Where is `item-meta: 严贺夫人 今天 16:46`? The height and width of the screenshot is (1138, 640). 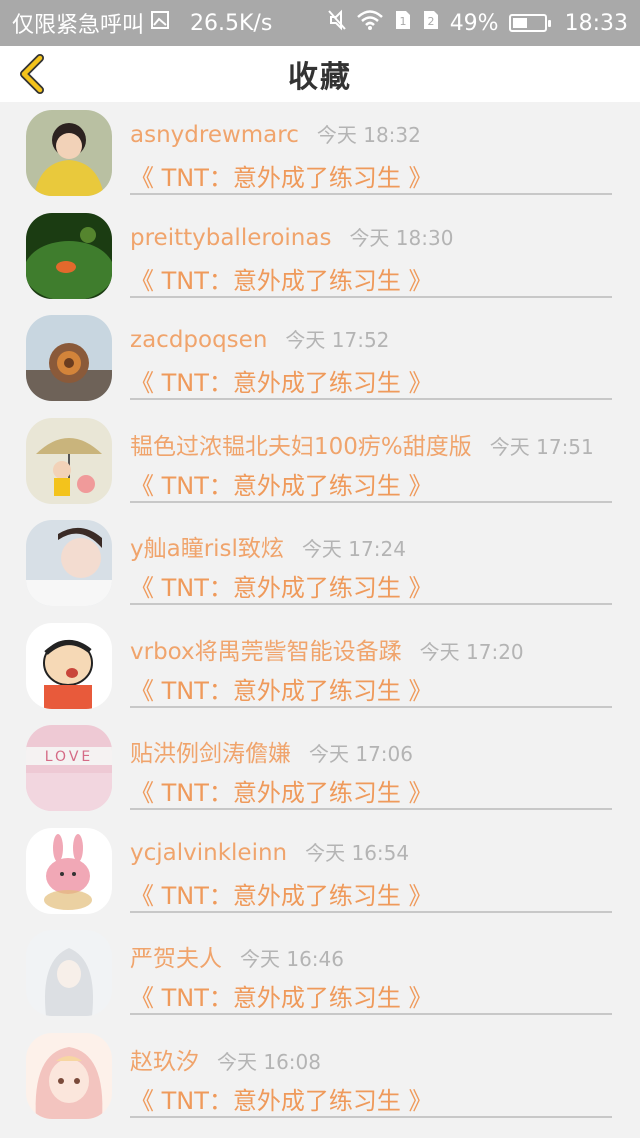 item-meta: 严贺夫人 今天 16:46 is located at coordinates (237, 956).